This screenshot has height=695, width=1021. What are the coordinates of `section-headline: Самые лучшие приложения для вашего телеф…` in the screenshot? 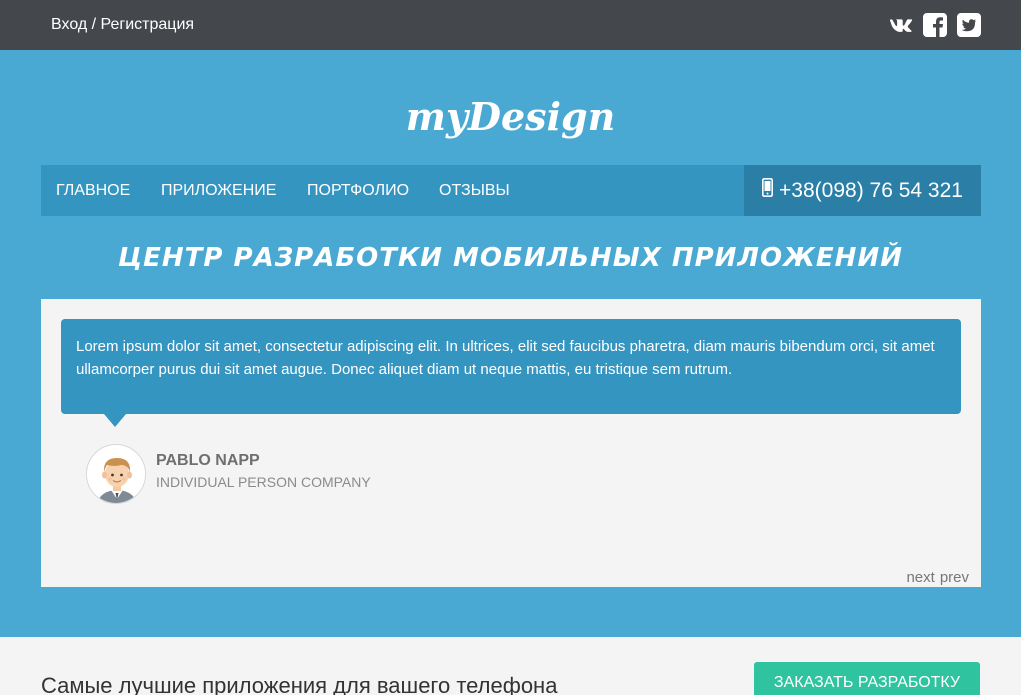 It's located at (299, 684).